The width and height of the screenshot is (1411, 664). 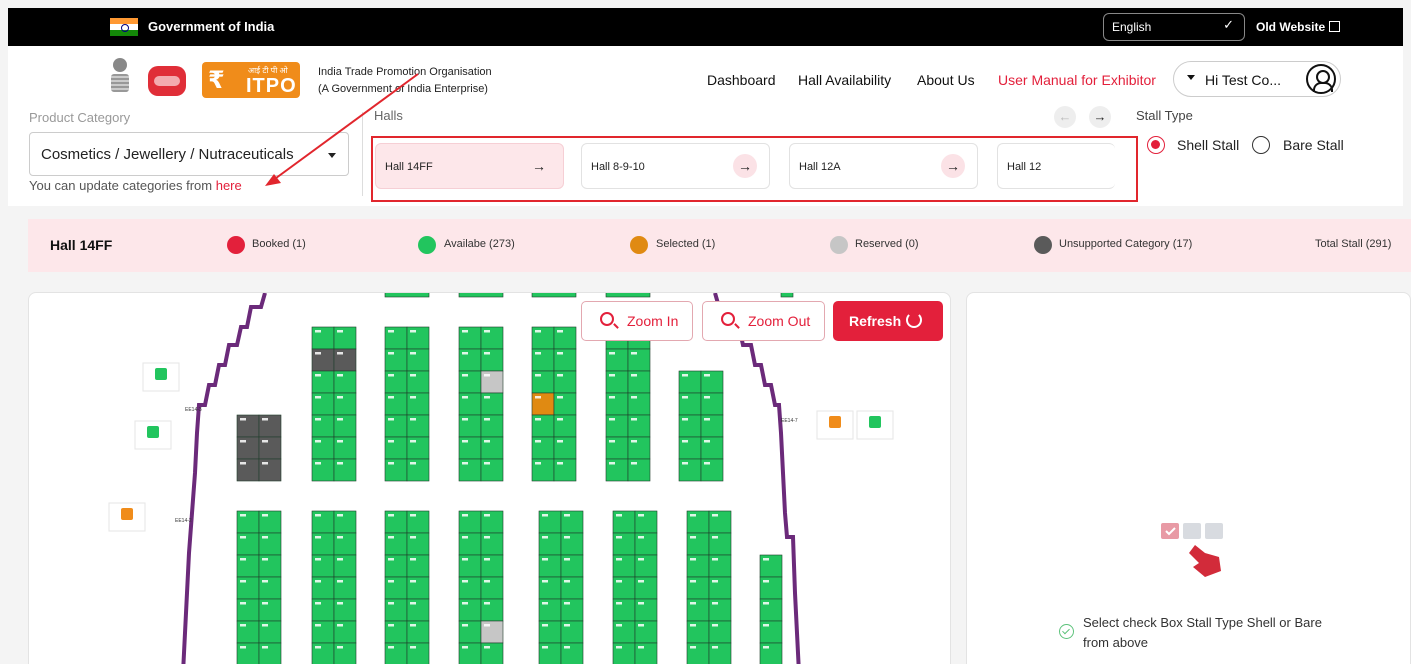 What do you see at coordinates (161, 374) in the screenshot?
I see `emergency-exit-marker-icon` at bounding box center [161, 374].